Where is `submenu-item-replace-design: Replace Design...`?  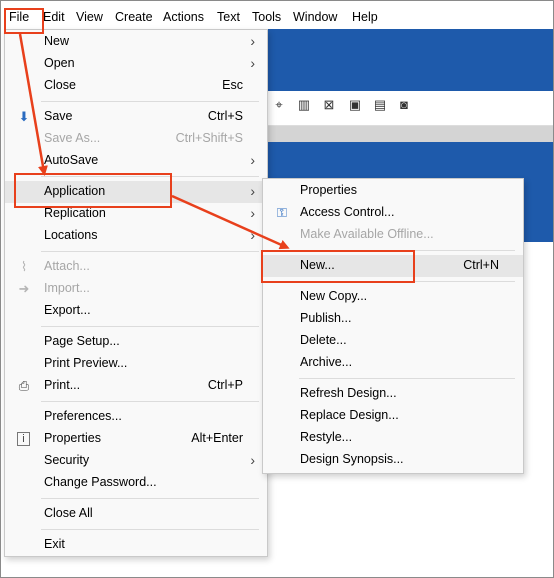
submenu-item-replace-design: Replace Design... is located at coordinates (393, 416).